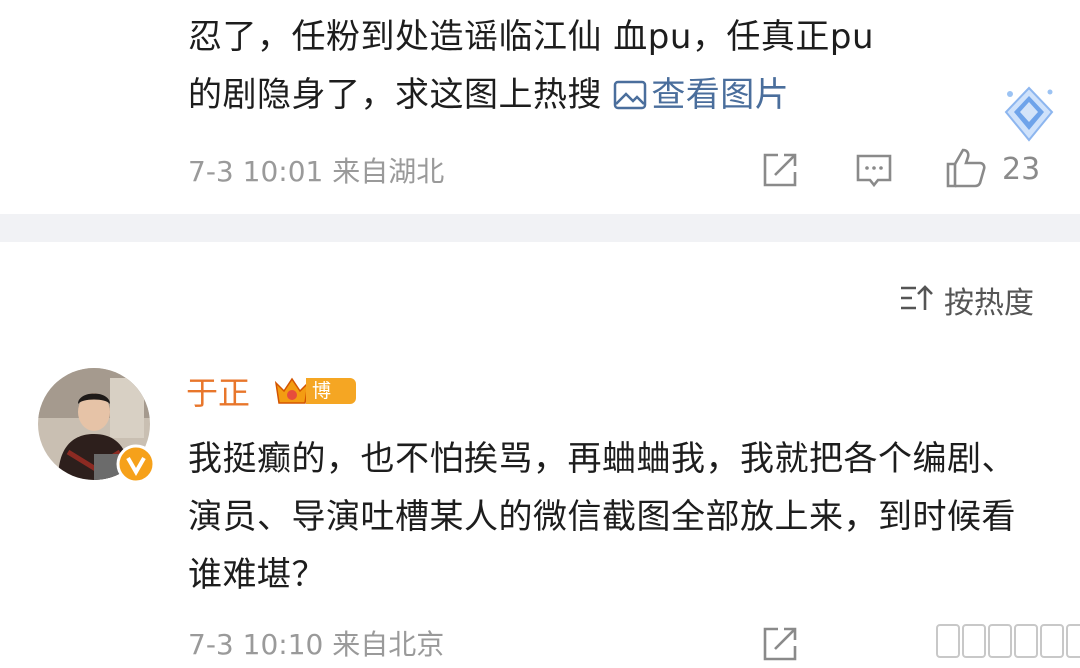 The image size is (1080, 668). I want to click on username: 于正, so click(218, 391).